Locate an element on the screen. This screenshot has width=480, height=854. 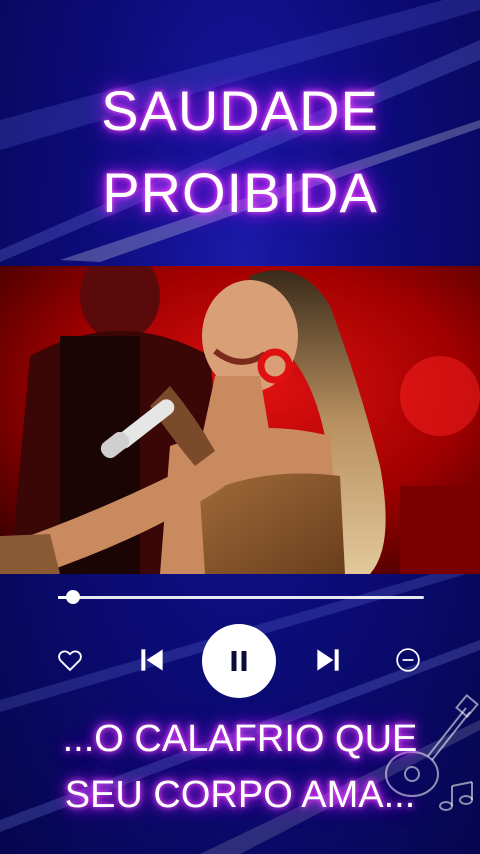
skip-previous-icon is located at coordinates (152, 660).